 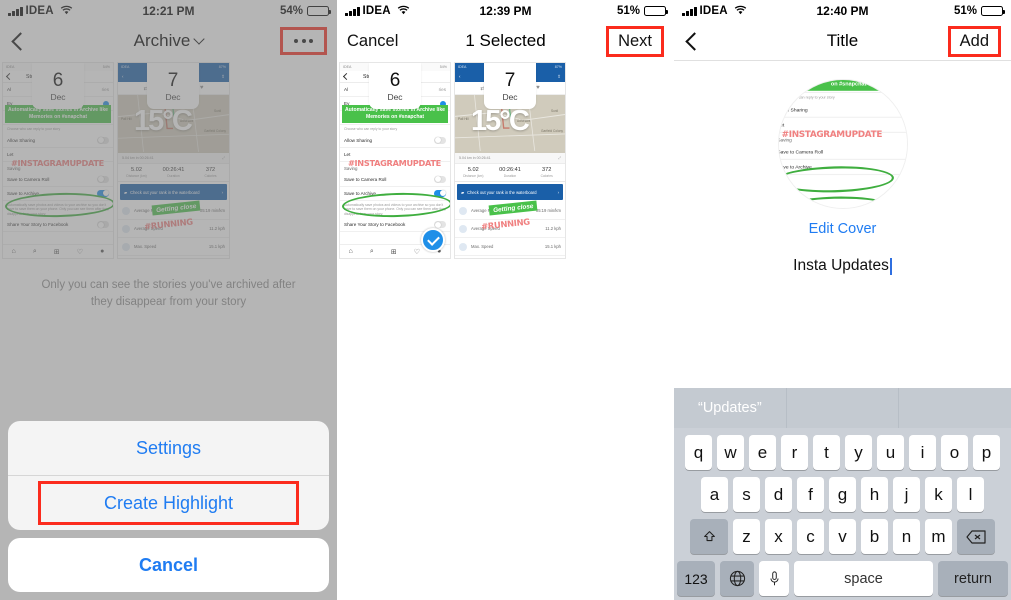 What do you see at coordinates (696, 578) in the screenshot?
I see `numbers-key: 123` at bounding box center [696, 578].